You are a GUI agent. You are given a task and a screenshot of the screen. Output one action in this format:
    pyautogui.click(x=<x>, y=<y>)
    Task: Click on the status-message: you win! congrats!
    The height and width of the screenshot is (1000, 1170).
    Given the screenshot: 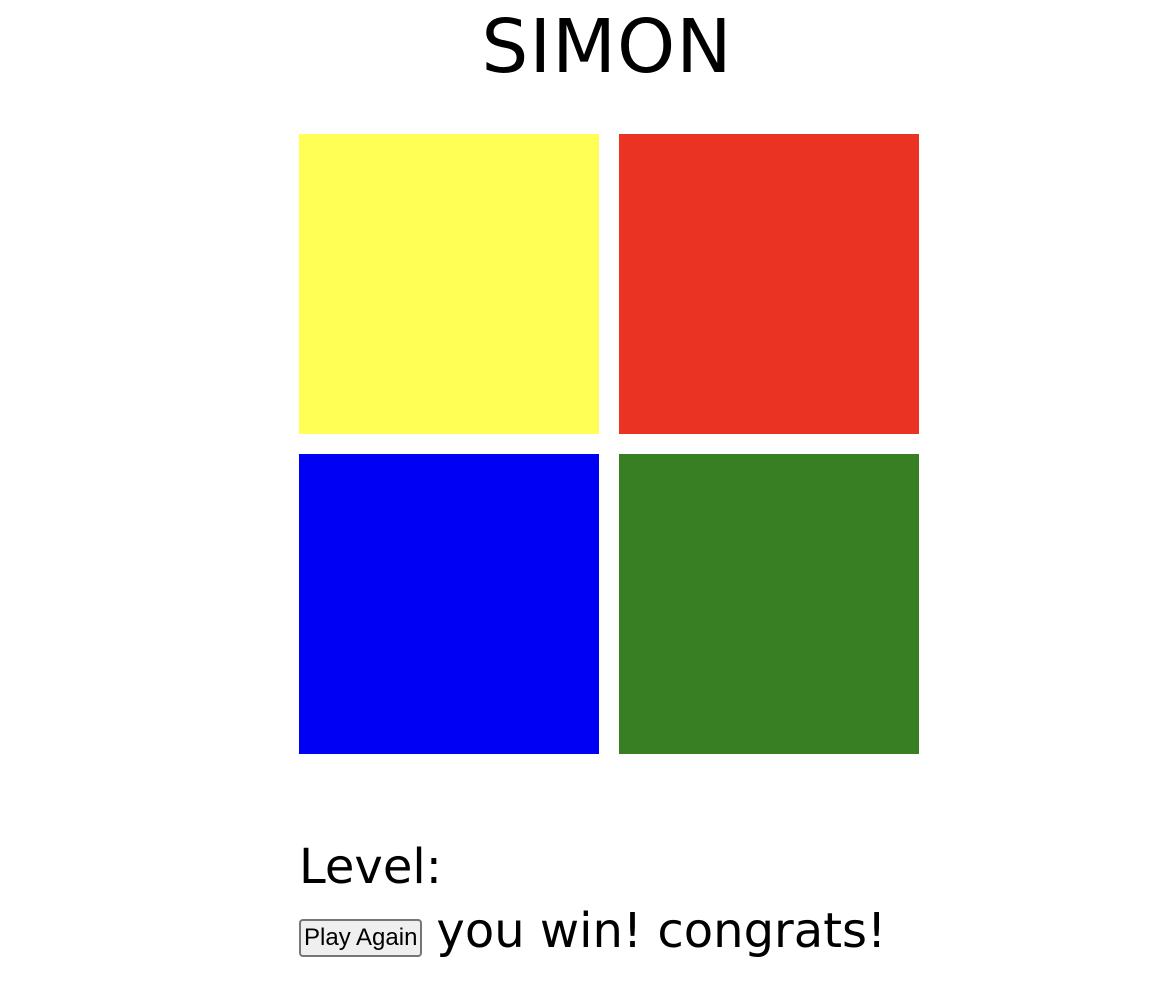 What is the action you would take?
    pyautogui.click(x=661, y=931)
    